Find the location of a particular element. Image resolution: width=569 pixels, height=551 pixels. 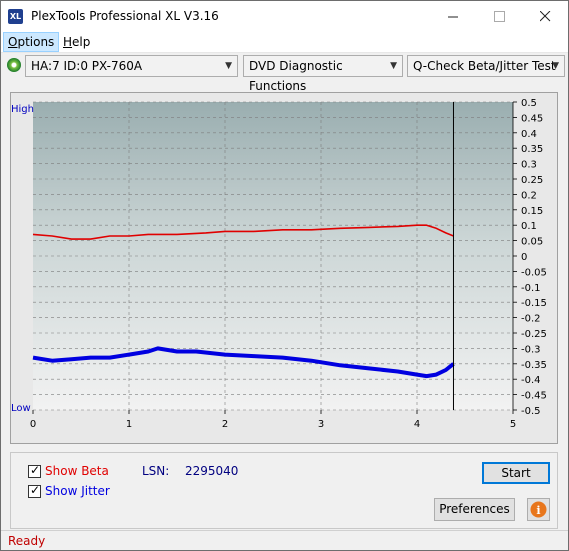

x-tick-label: 0 is located at coordinates (33, 424).